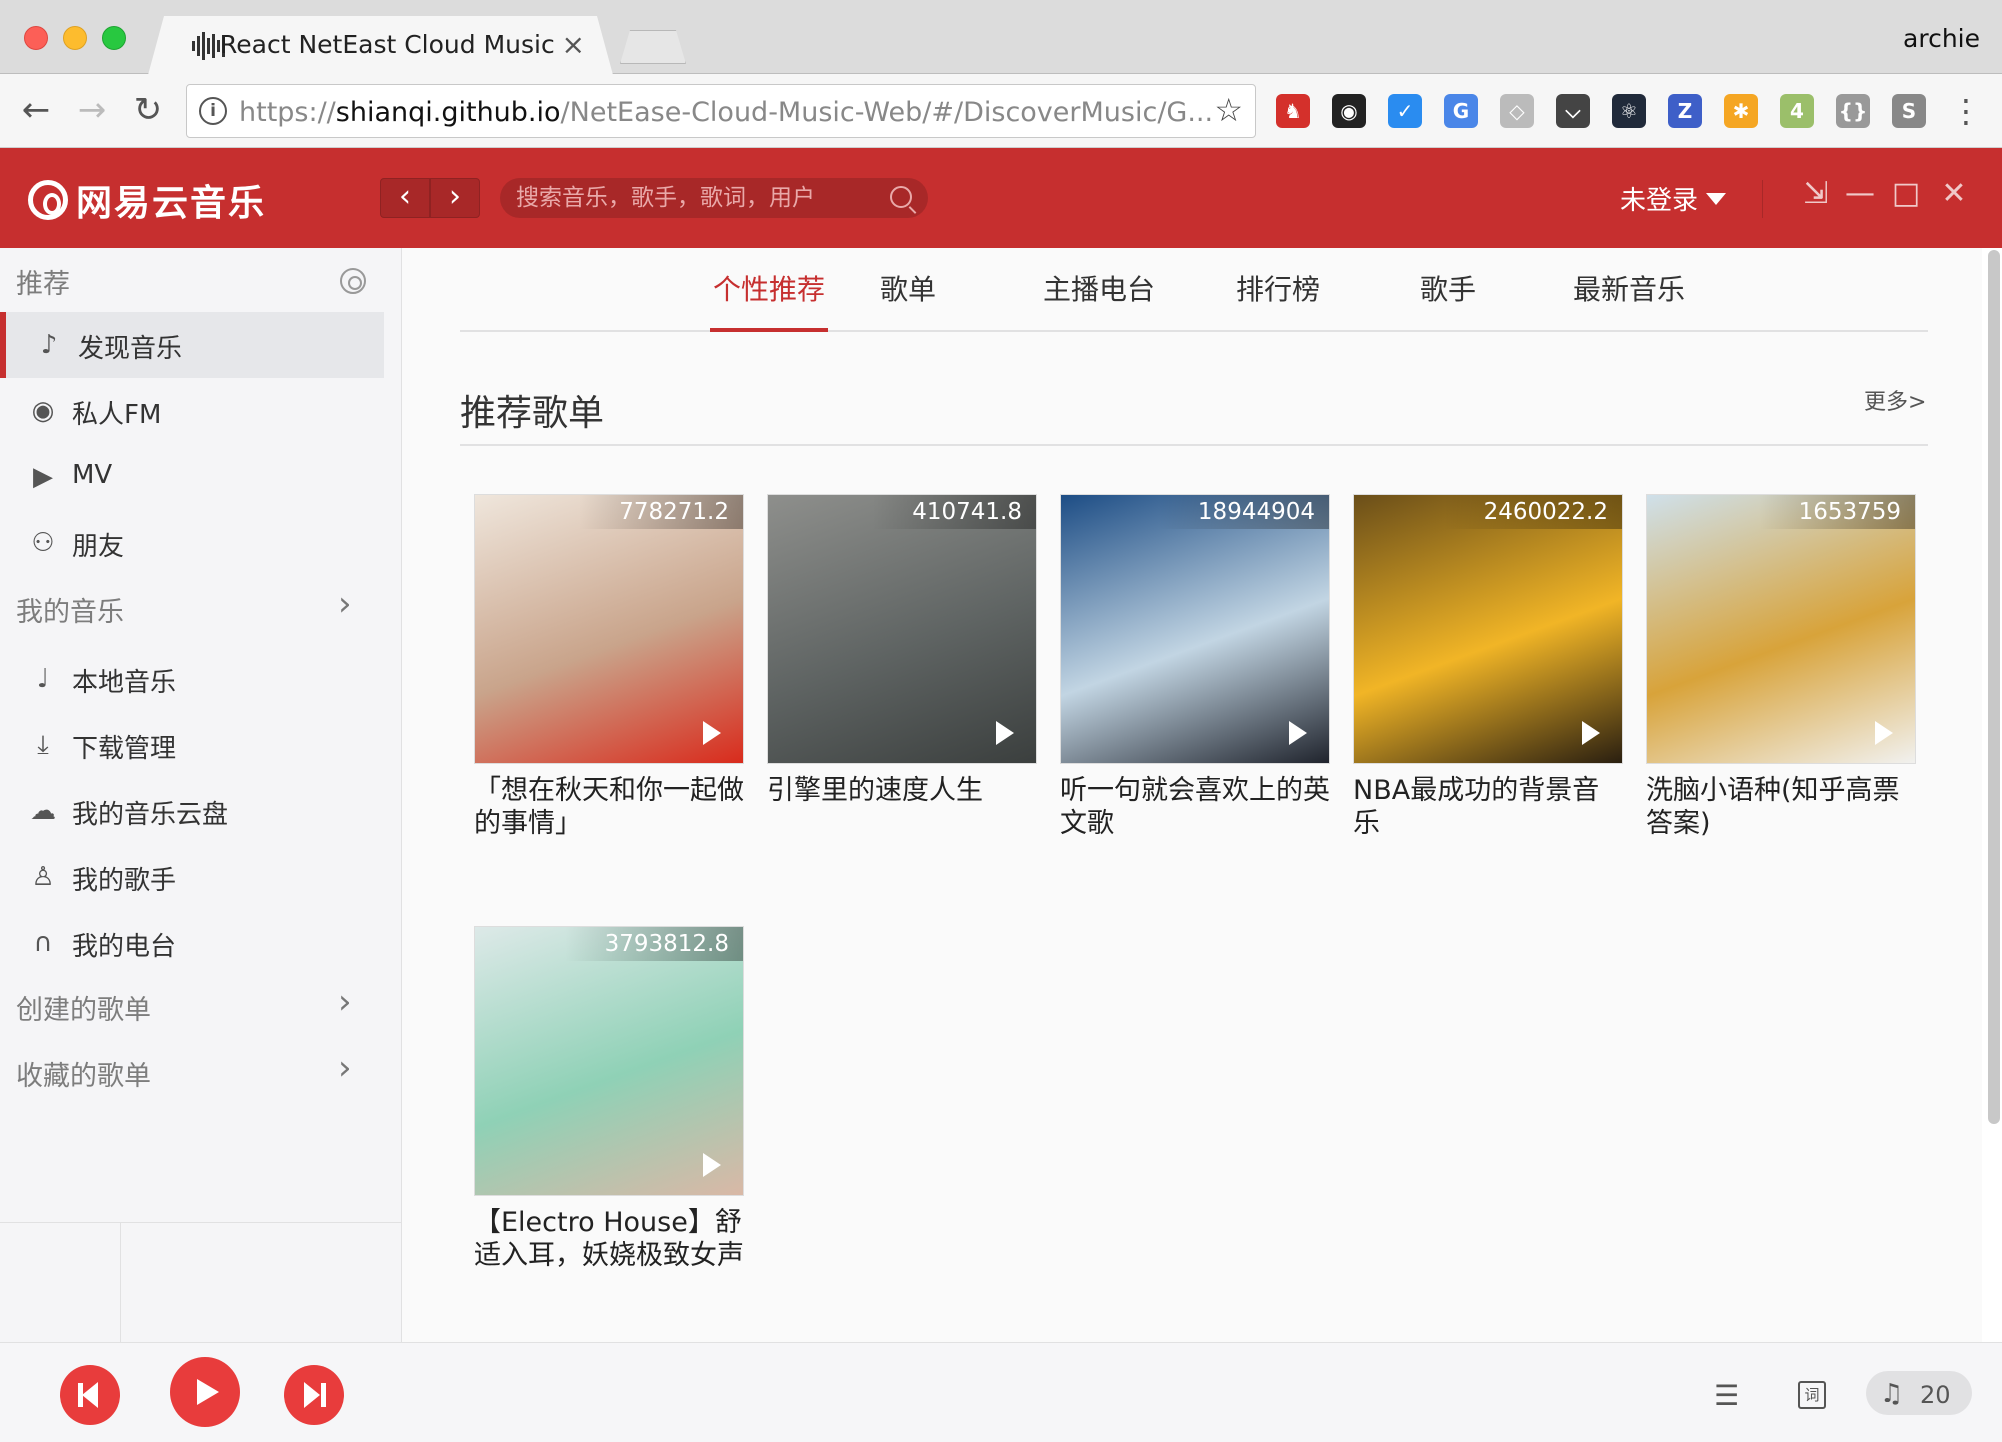  I want to click on playlist-title: 【Electro House】舒适入耳，妖娆极致女声, so click(609, 1239).